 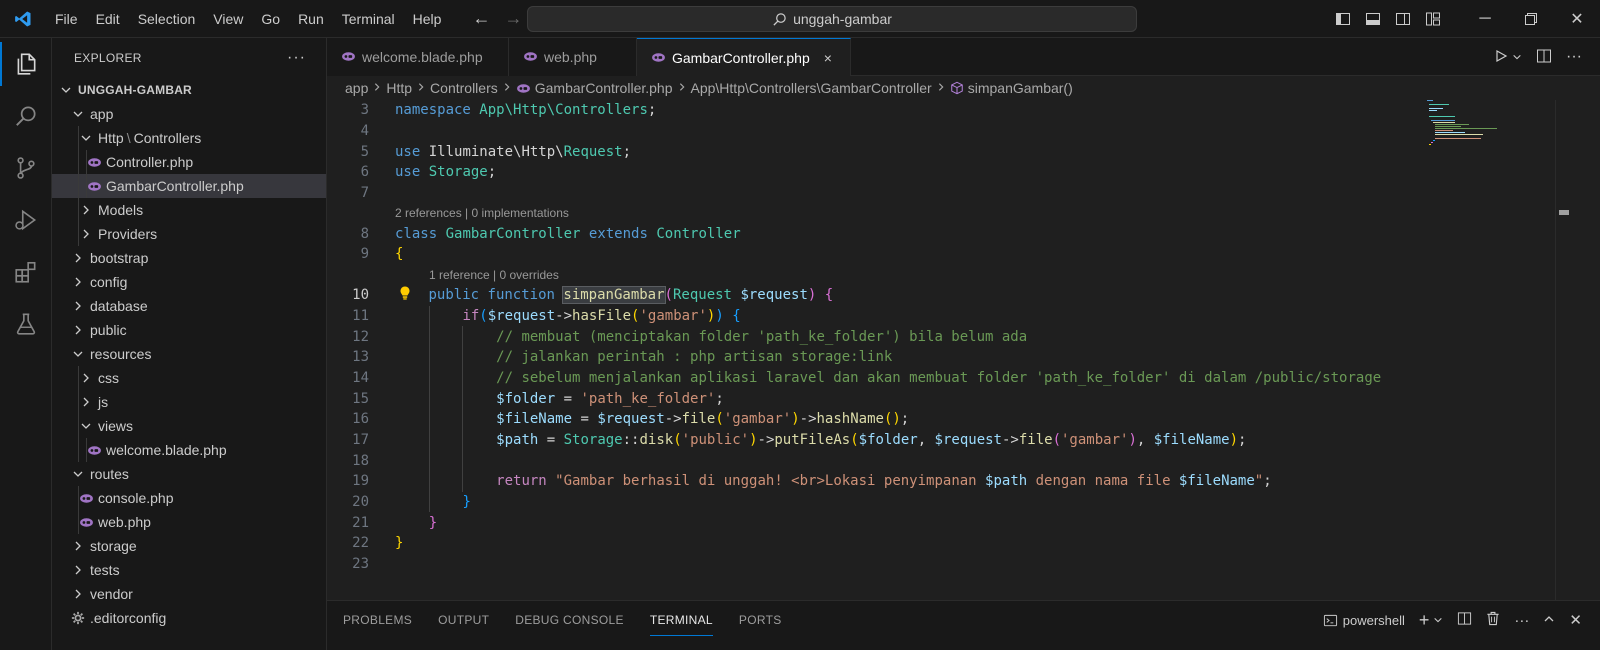 What do you see at coordinates (811, 88) in the screenshot?
I see `breadcrumb-item: App\Http\Controllers\GambarController` at bounding box center [811, 88].